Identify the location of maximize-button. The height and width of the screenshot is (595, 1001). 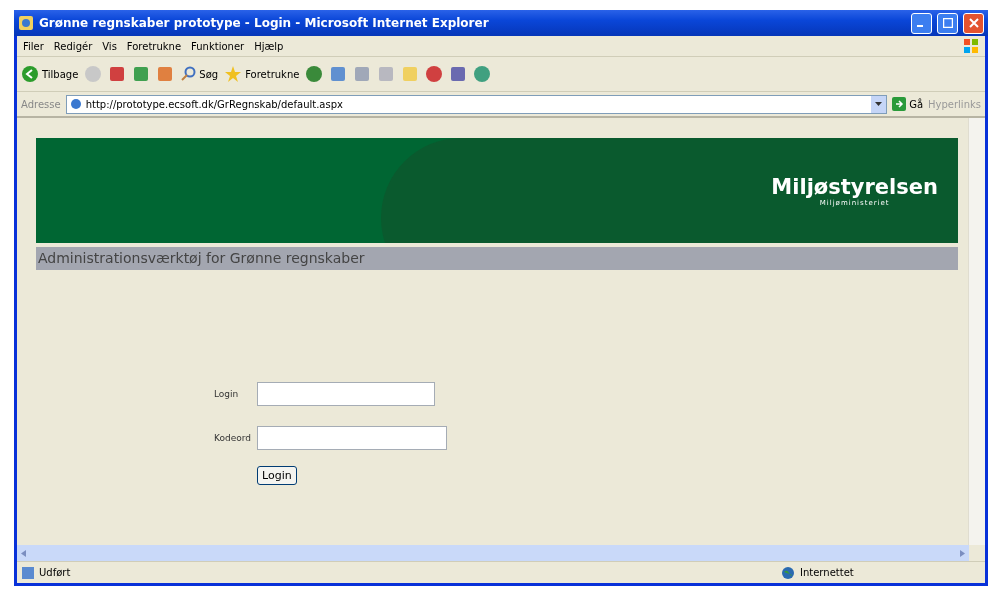
(947, 23).